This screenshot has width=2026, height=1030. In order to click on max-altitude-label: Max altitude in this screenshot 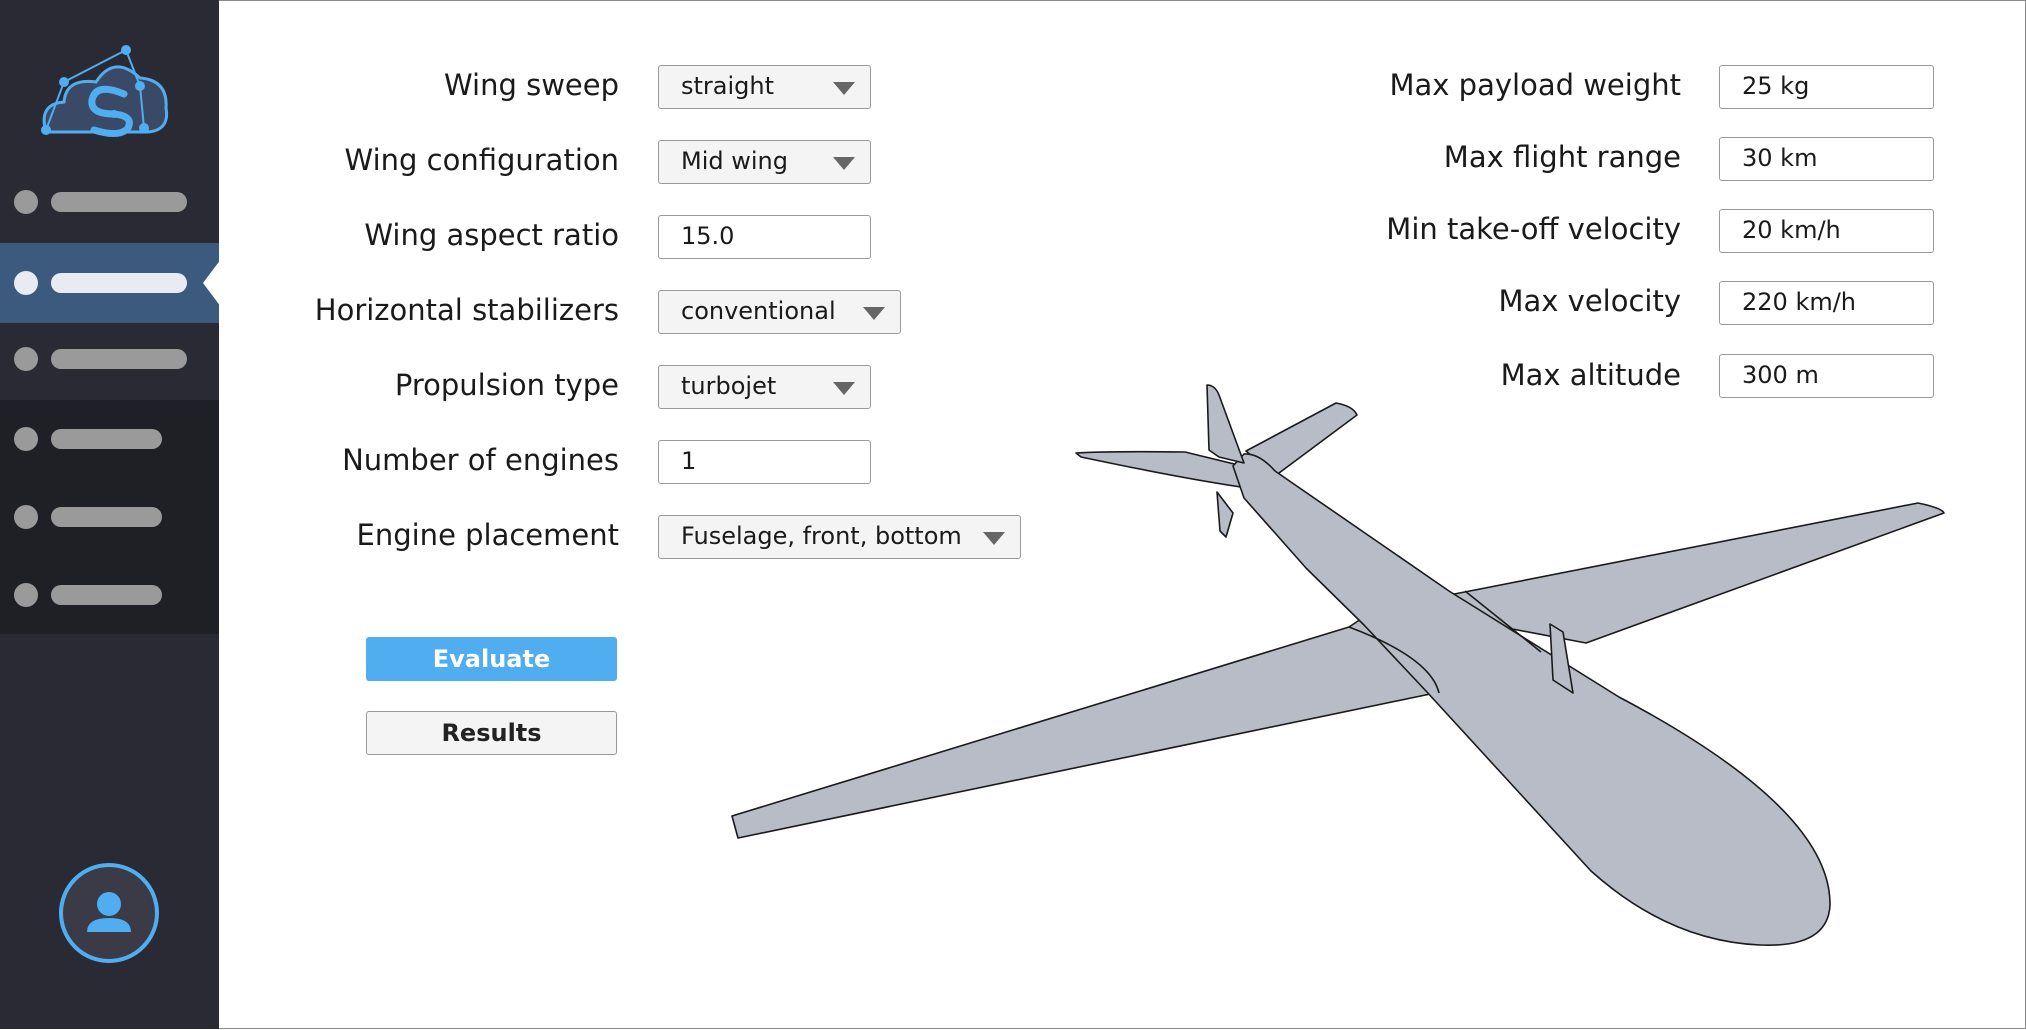, I will do `click(1590, 375)`.